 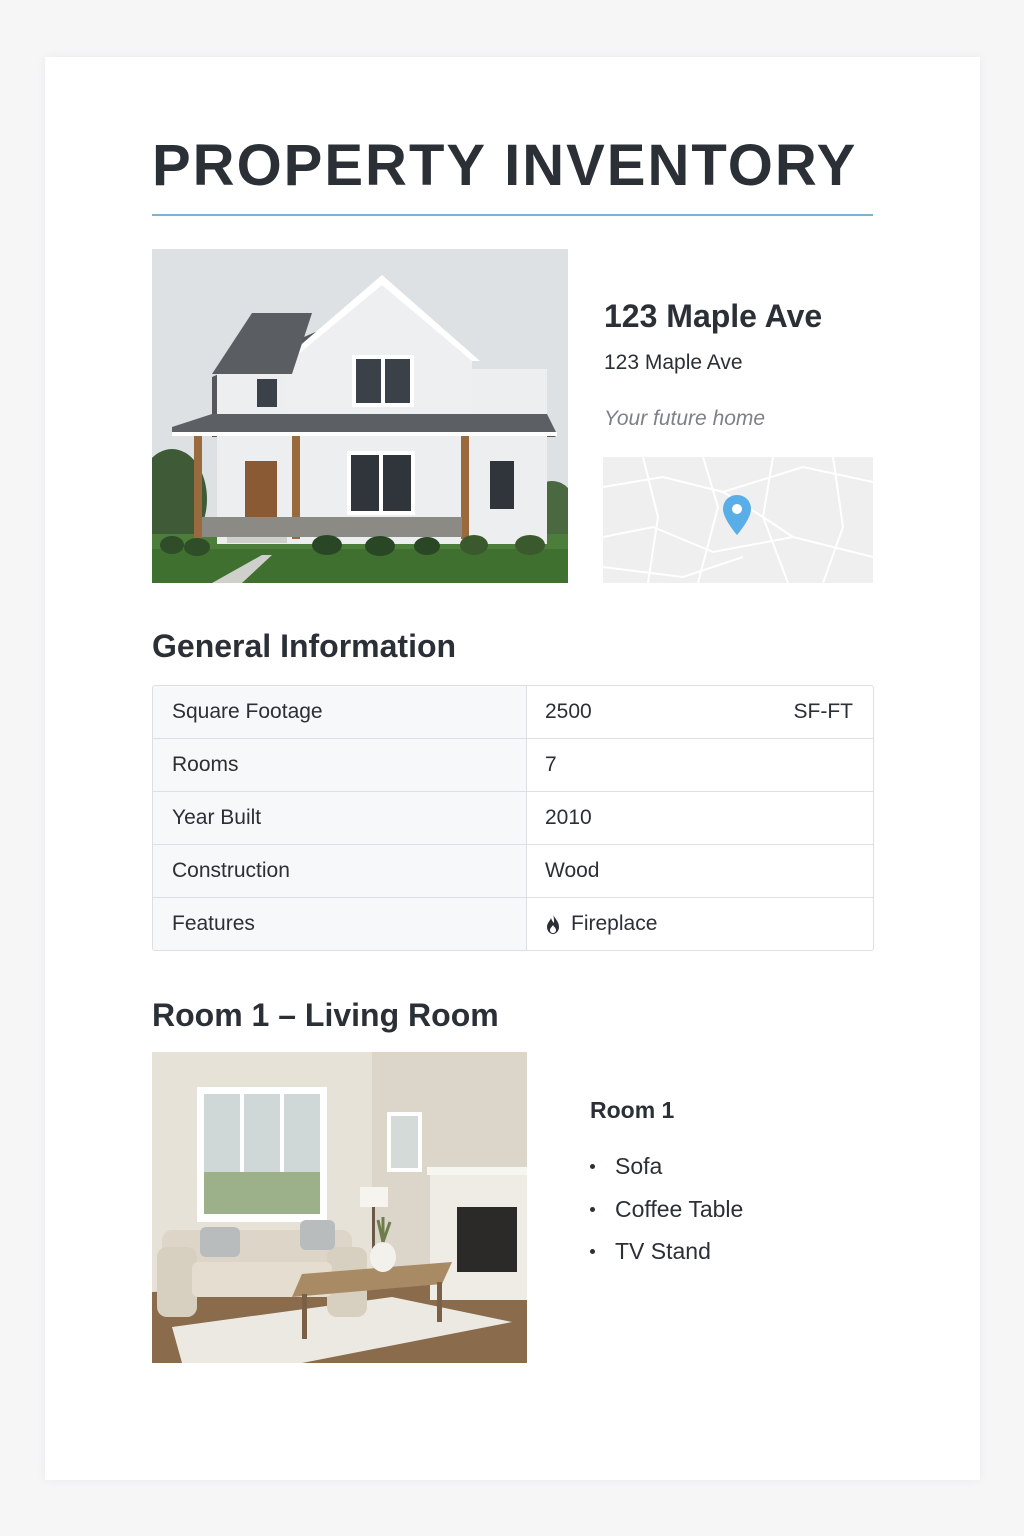 I want to click on table-row: Rooms 7, so click(x=513, y=764).